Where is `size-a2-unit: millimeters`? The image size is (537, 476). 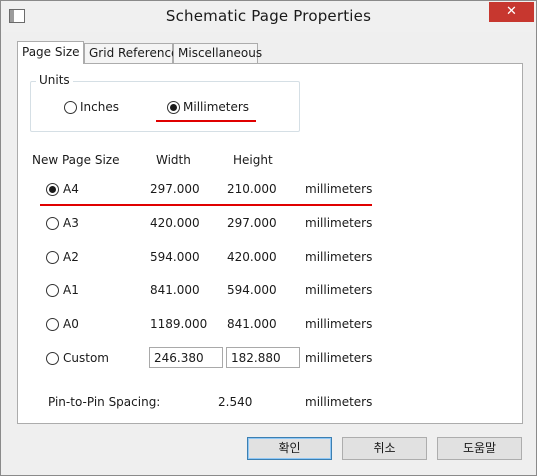 size-a2-unit: millimeters is located at coordinates (339, 257).